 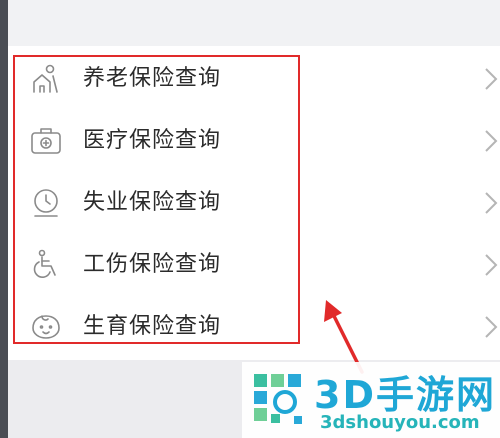 I want to click on left-edge-bar, so click(x=4, y=219).